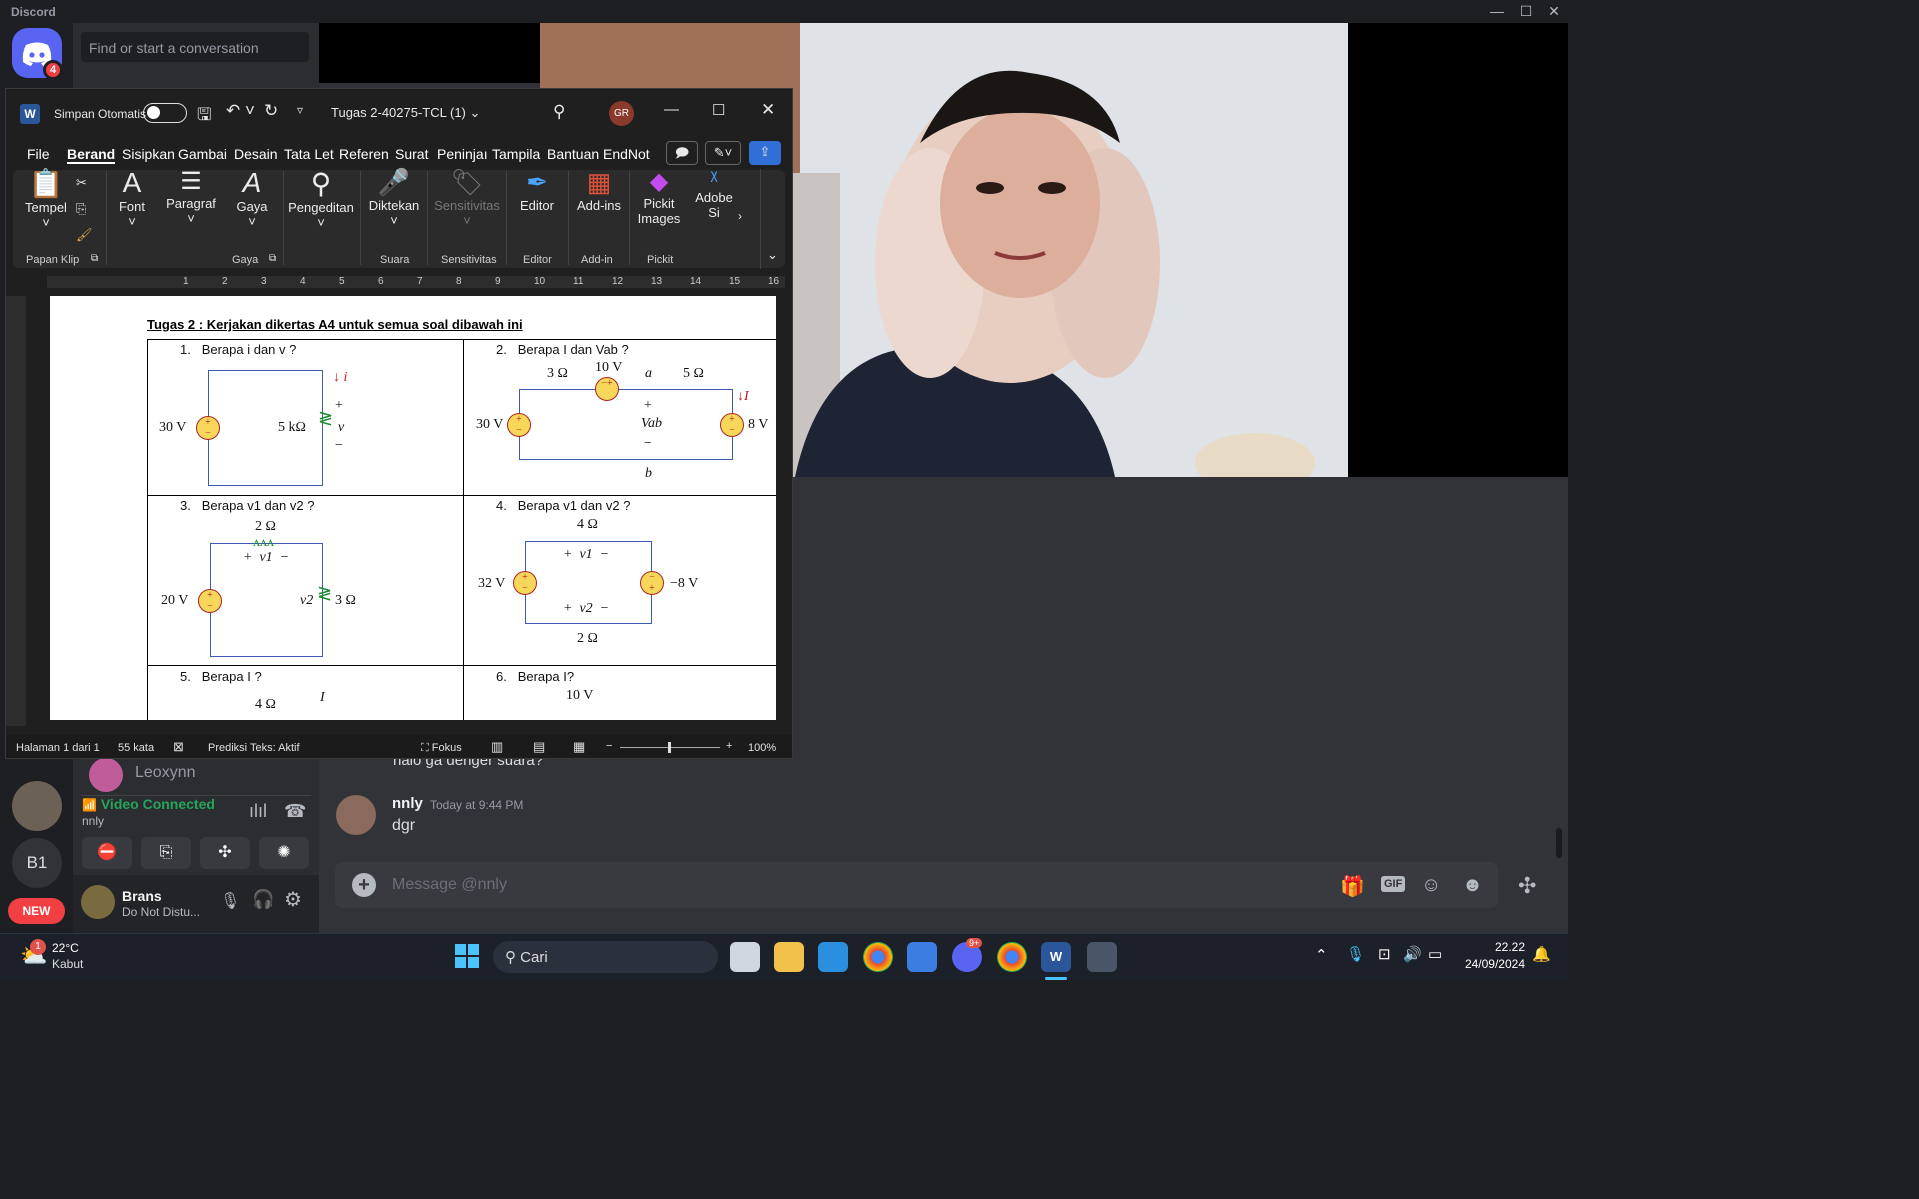 The height and width of the screenshot is (1199, 1919). Describe the element at coordinates (284, 853) in the screenshot. I see `soundboard-button: ✺` at that location.